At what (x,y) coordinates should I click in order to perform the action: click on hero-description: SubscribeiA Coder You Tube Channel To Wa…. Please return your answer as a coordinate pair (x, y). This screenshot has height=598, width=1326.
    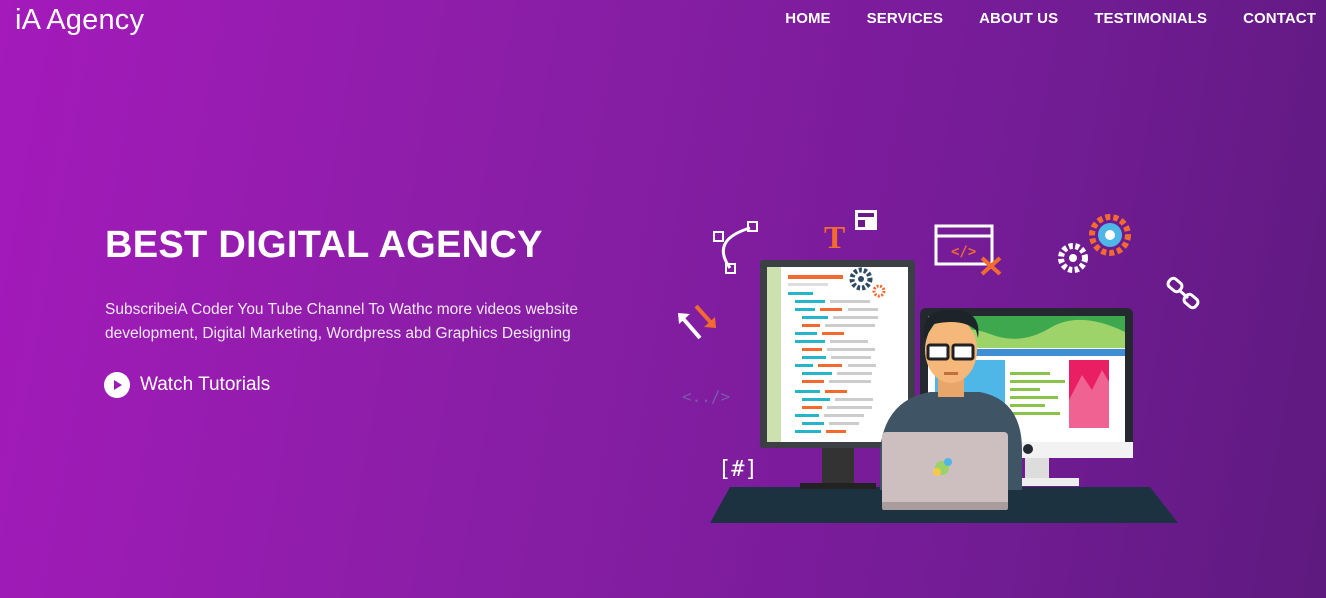
    Looking at the image, I should click on (342, 321).